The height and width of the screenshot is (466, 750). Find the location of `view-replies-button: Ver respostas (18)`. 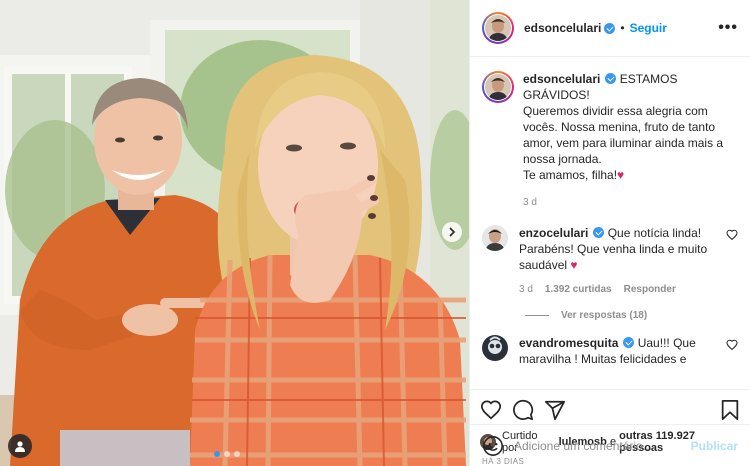

view-replies-button: Ver respostas (18) is located at coordinates (631, 315).